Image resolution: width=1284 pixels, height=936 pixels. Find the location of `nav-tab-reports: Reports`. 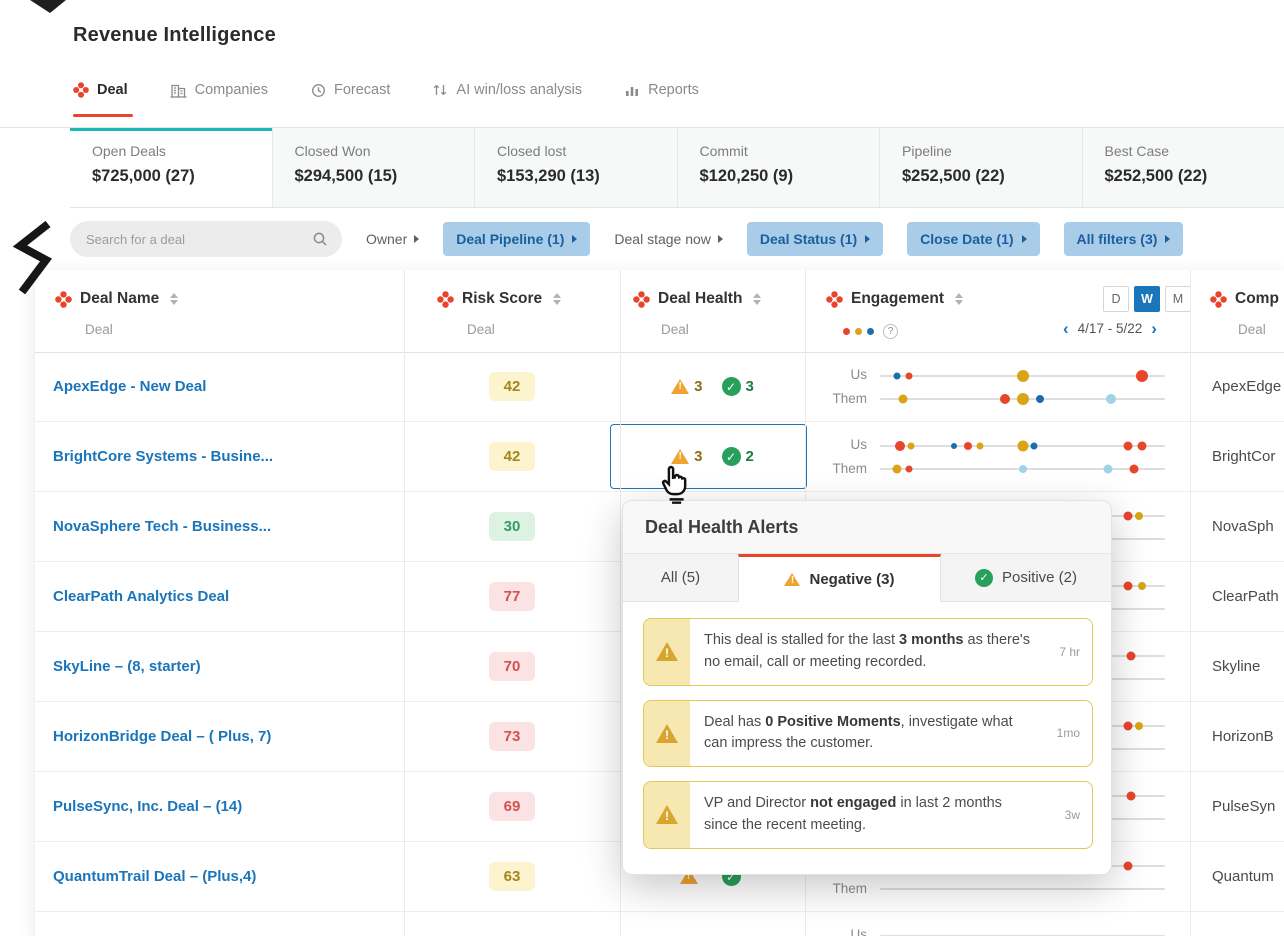

nav-tab-reports: Reports is located at coordinates (661, 90).